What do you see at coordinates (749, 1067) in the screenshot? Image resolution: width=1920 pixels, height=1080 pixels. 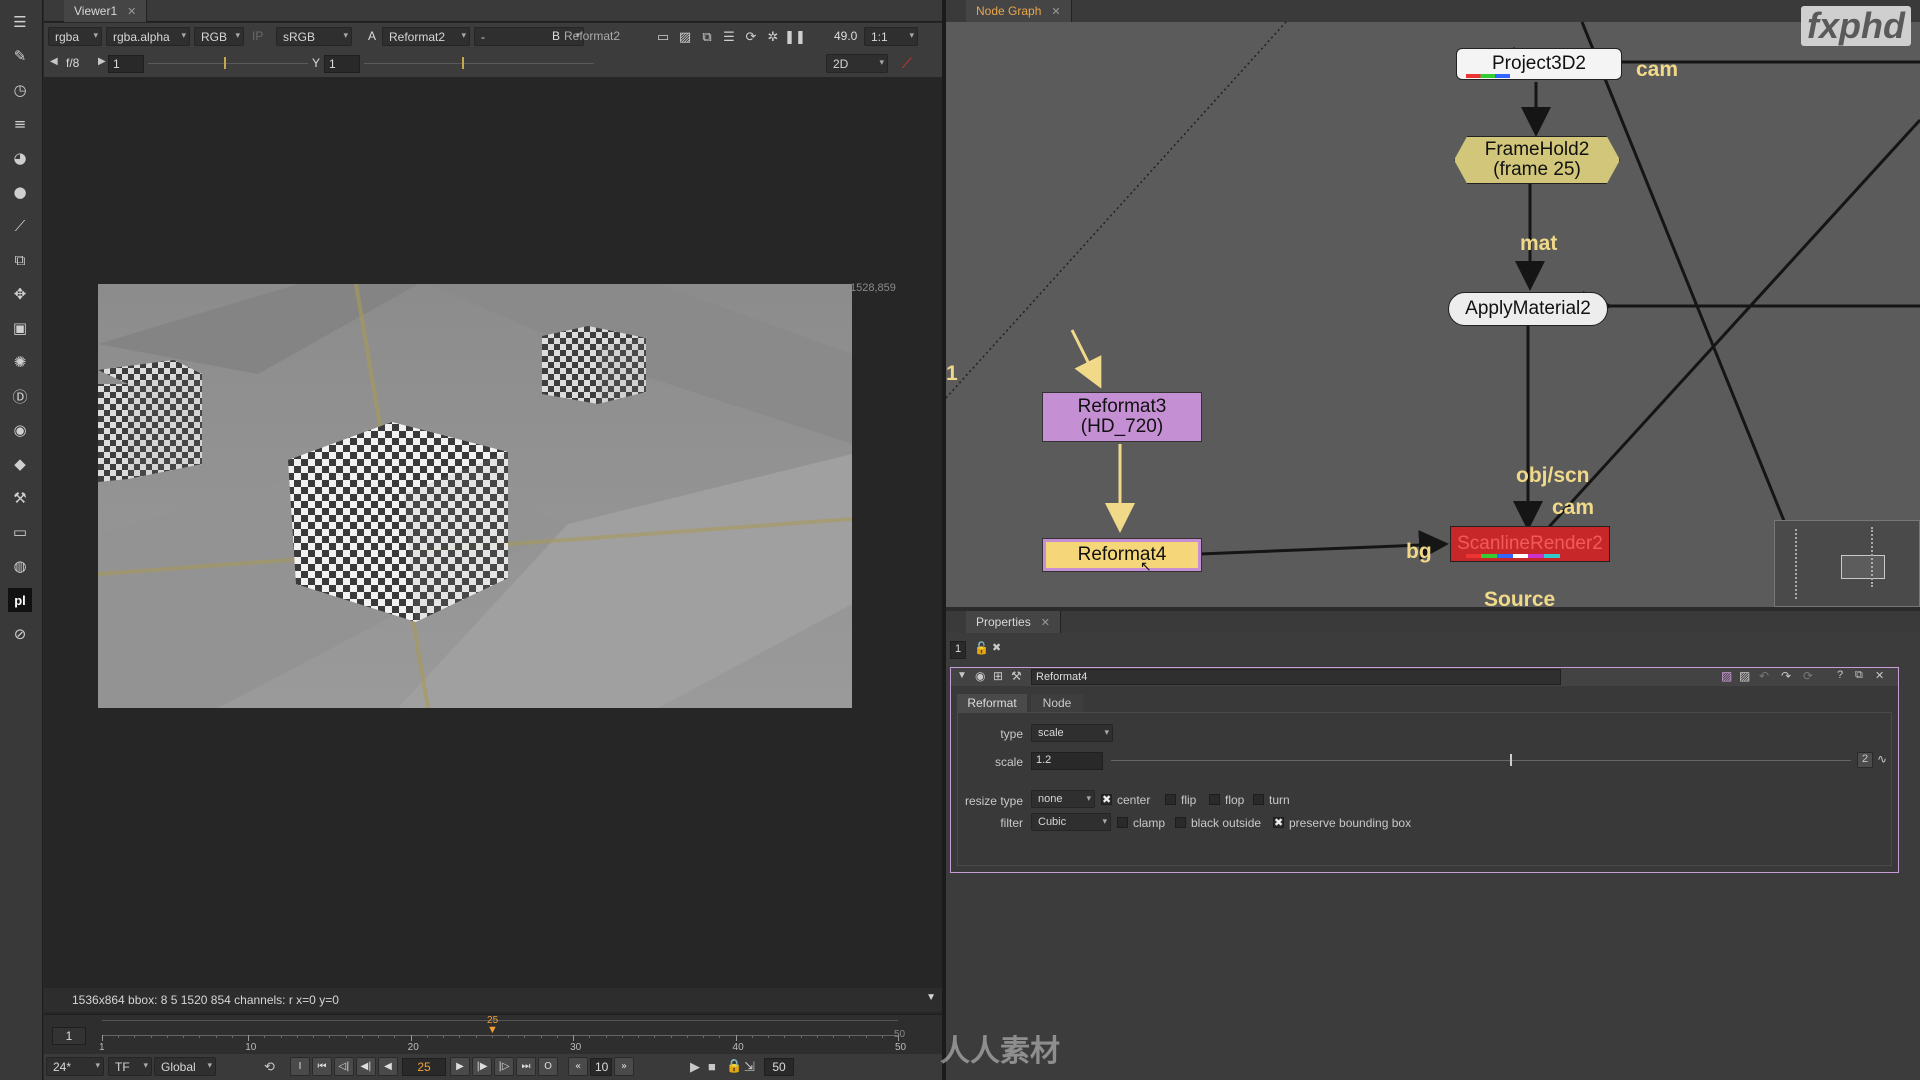 I see `sync-icon: ⇲` at bounding box center [749, 1067].